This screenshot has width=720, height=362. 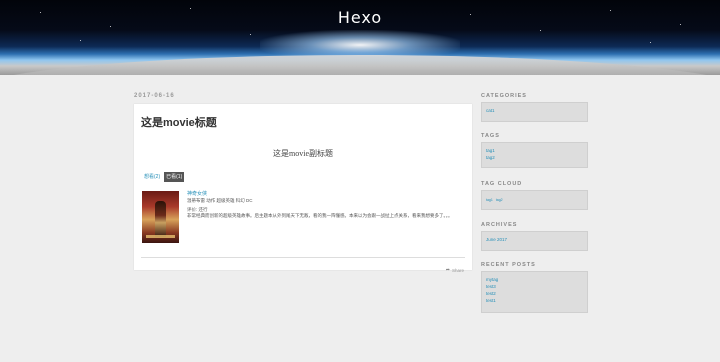 I want to click on widget-title: CATEGORIES, so click(x=504, y=96).